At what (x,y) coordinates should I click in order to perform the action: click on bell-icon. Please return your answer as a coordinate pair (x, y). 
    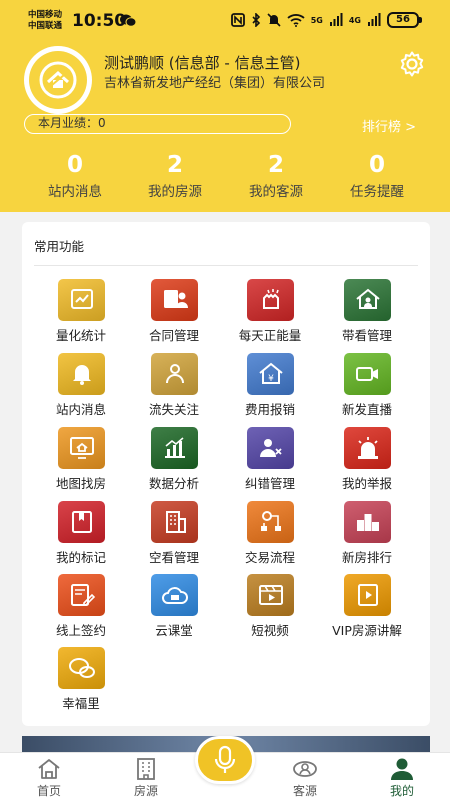
    Looking at the image, I should click on (81, 374).